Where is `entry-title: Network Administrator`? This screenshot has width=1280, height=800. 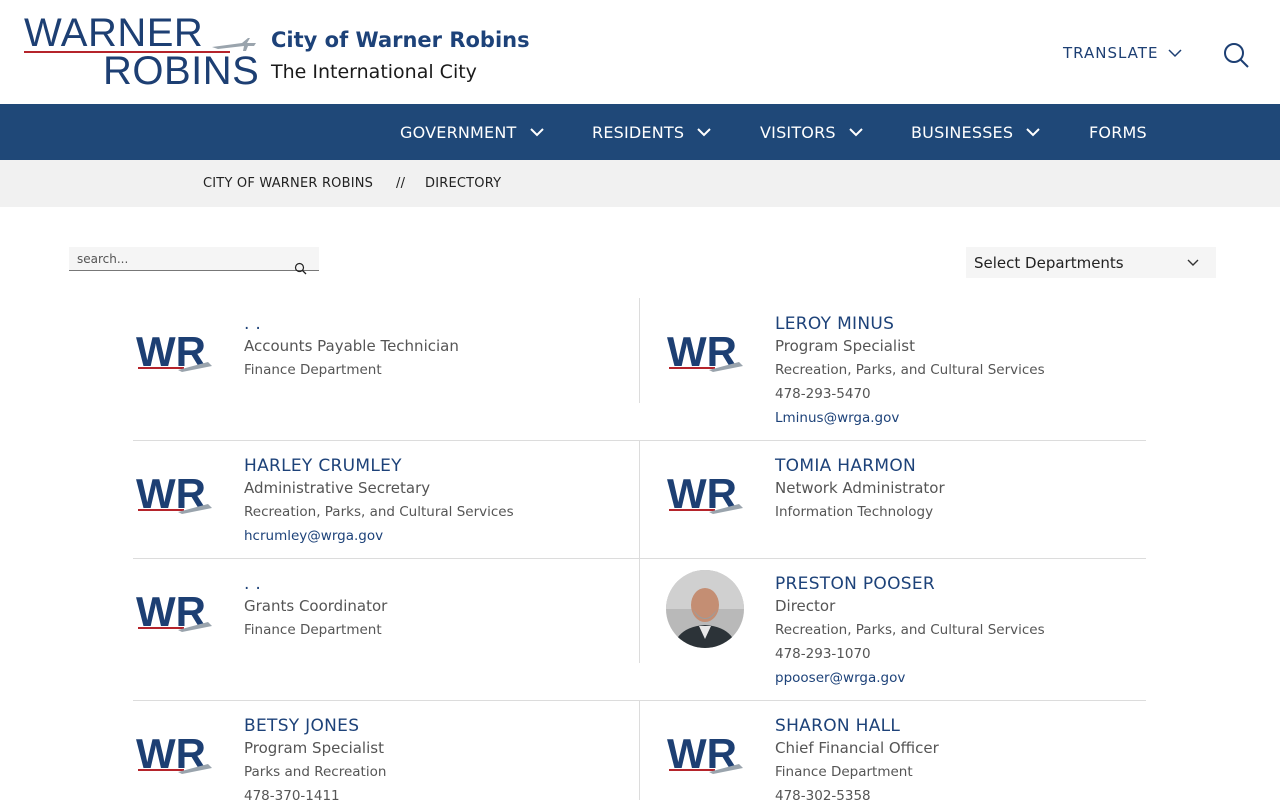
entry-title: Network Administrator is located at coordinates (860, 488).